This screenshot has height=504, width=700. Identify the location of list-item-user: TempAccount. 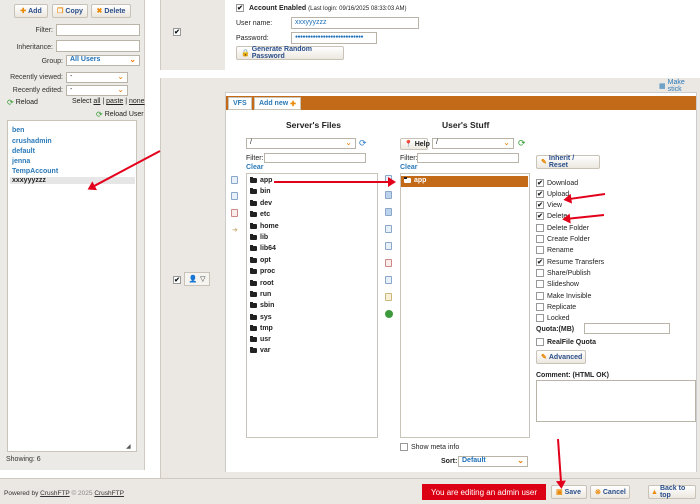
(35, 171).